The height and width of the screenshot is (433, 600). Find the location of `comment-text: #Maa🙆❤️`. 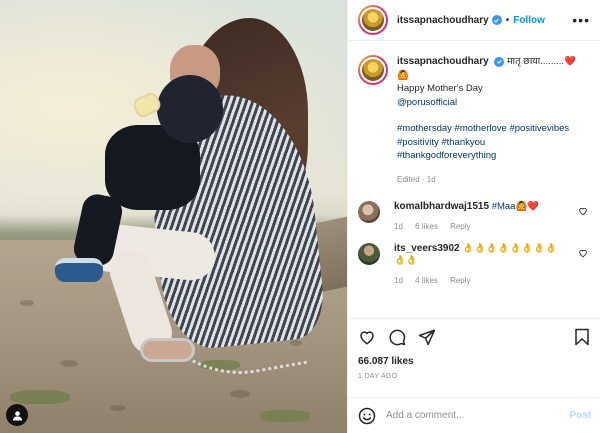

comment-text: #Maa🙆❤️ is located at coordinates (515, 206).